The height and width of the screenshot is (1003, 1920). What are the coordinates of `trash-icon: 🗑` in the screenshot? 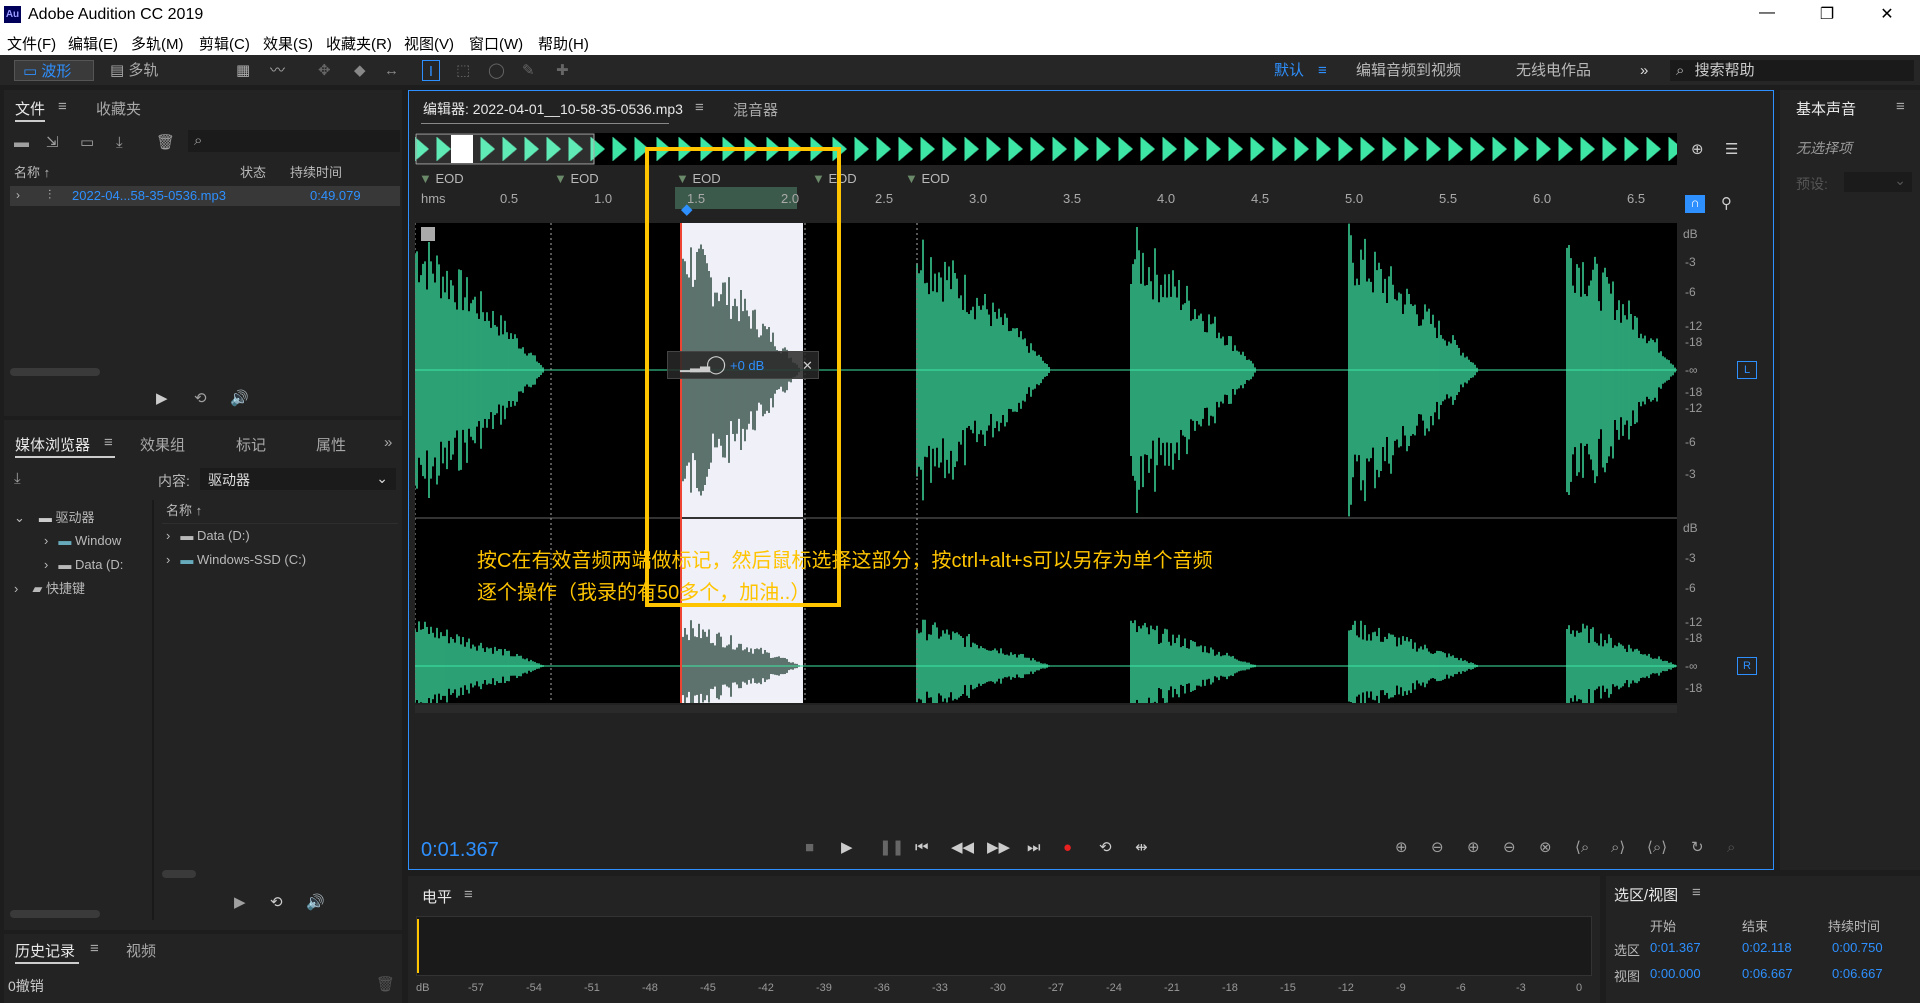 It's located at (385, 984).